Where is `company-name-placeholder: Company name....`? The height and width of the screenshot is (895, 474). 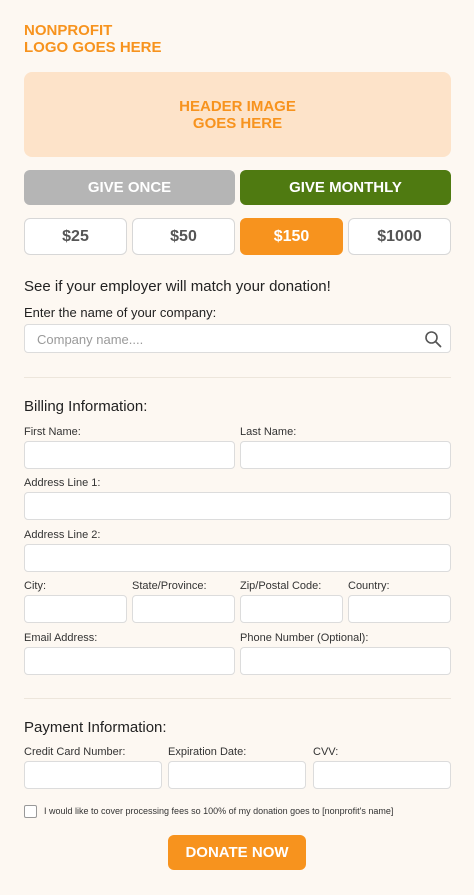 company-name-placeholder: Company name.... is located at coordinates (90, 339).